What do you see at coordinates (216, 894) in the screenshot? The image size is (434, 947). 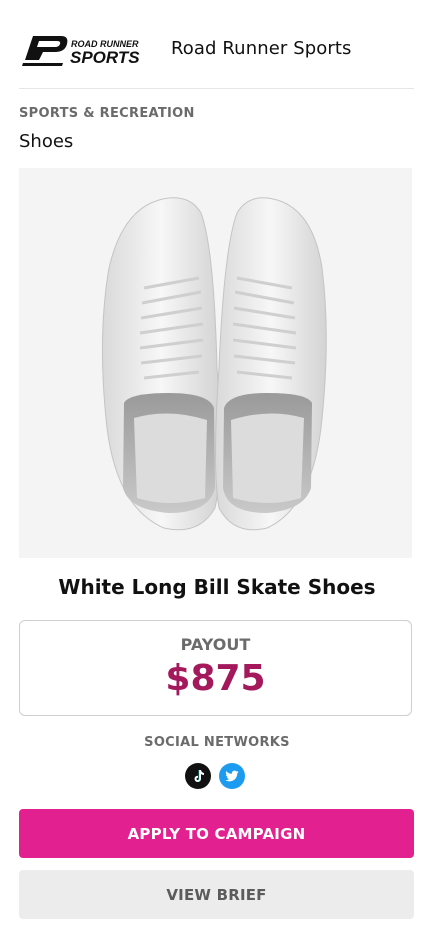 I see `view-brief-button: VIEW BRIEF` at bounding box center [216, 894].